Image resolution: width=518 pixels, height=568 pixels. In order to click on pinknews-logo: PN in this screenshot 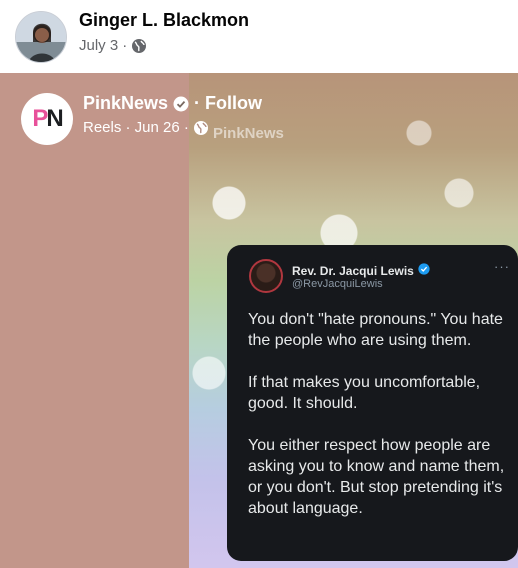, I will do `click(47, 119)`.